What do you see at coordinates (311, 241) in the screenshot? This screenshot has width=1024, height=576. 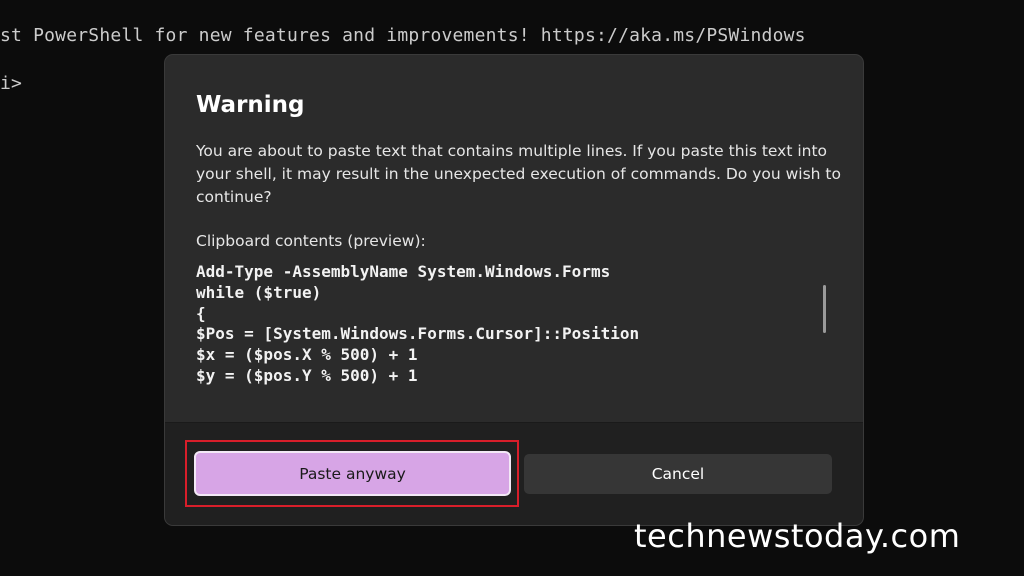 I see `clipboard-preview-label: Clipboard contents (preview):` at bounding box center [311, 241].